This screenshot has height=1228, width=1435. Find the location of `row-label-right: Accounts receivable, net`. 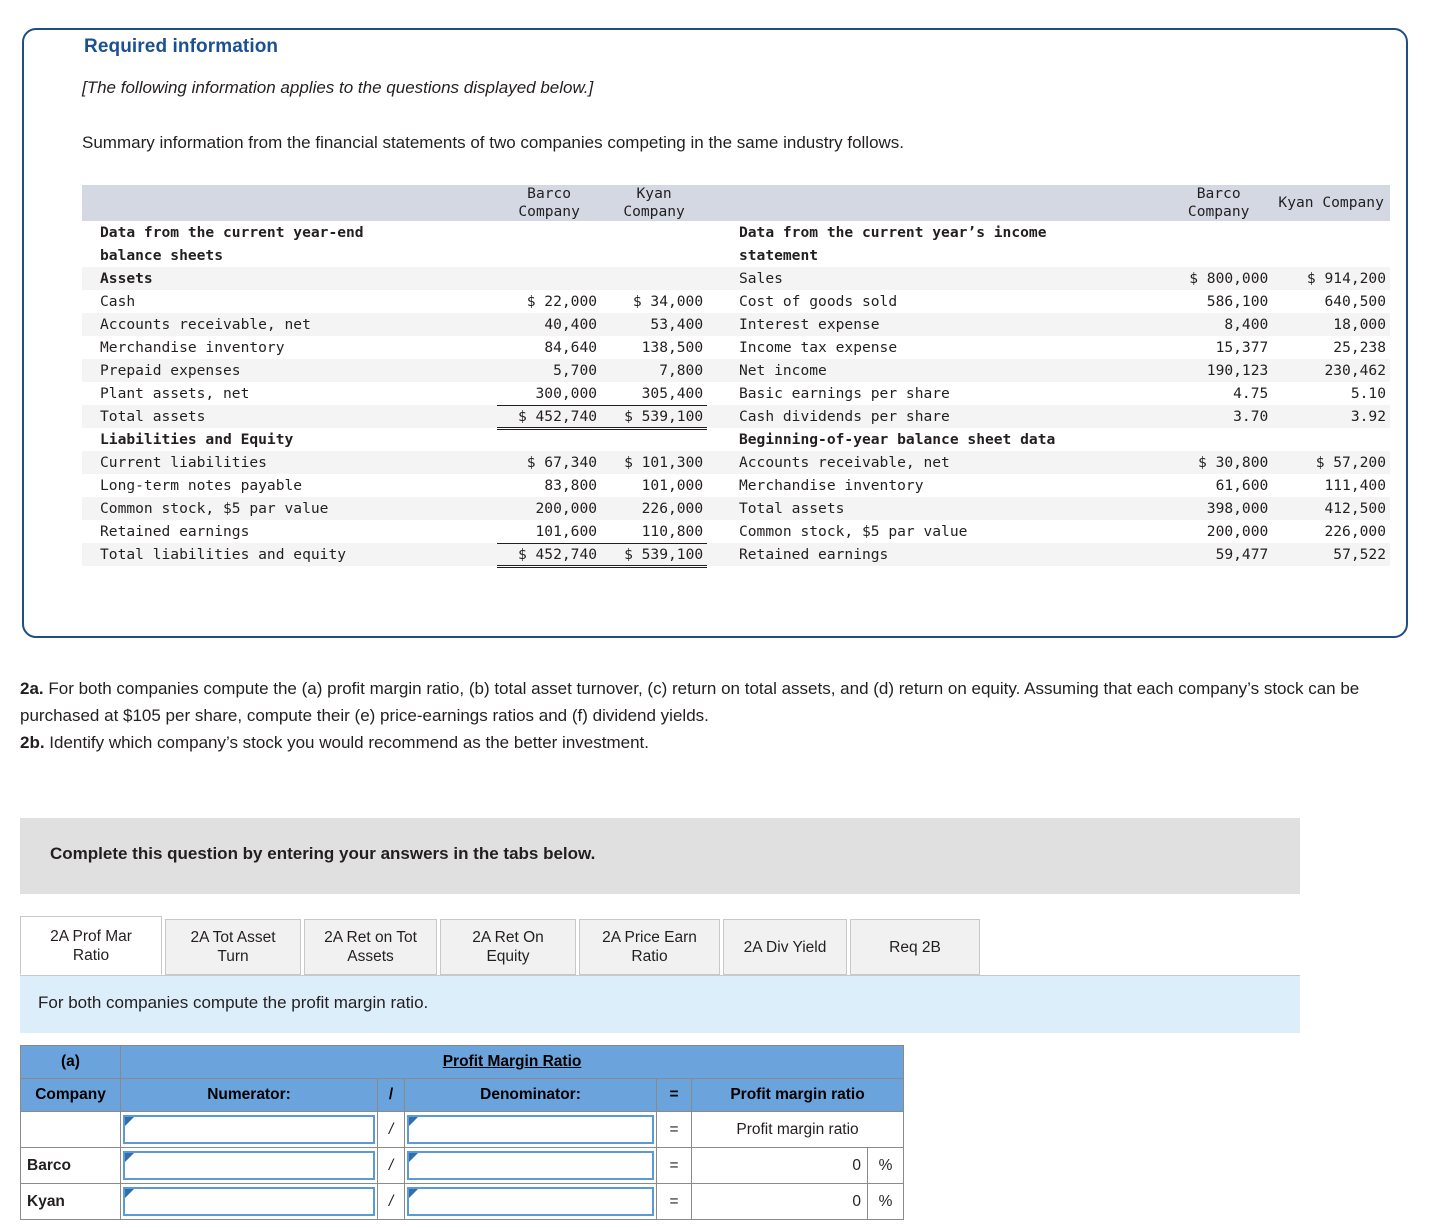

row-label-right: Accounts receivable, net is located at coordinates (943, 463).